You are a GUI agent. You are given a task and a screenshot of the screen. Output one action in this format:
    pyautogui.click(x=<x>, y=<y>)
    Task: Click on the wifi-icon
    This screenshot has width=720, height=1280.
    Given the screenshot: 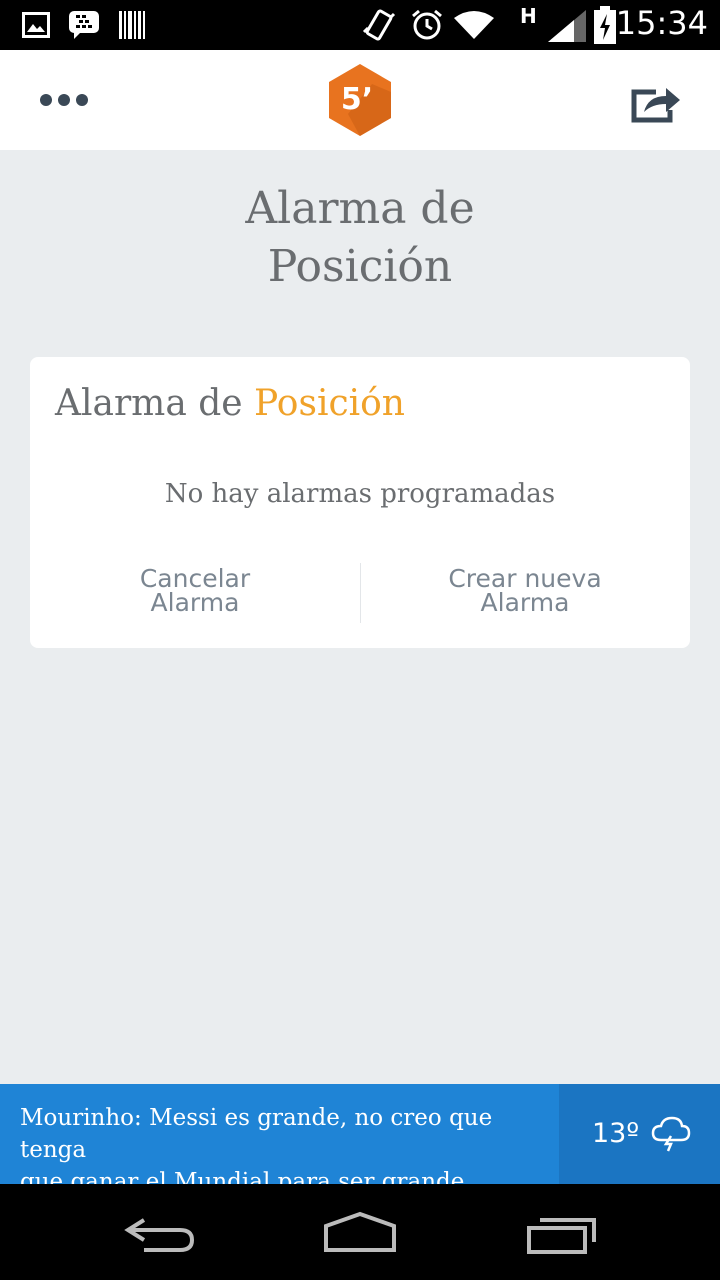 What is the action you would take?
    pyautogui.click(x=474, y=25)
    